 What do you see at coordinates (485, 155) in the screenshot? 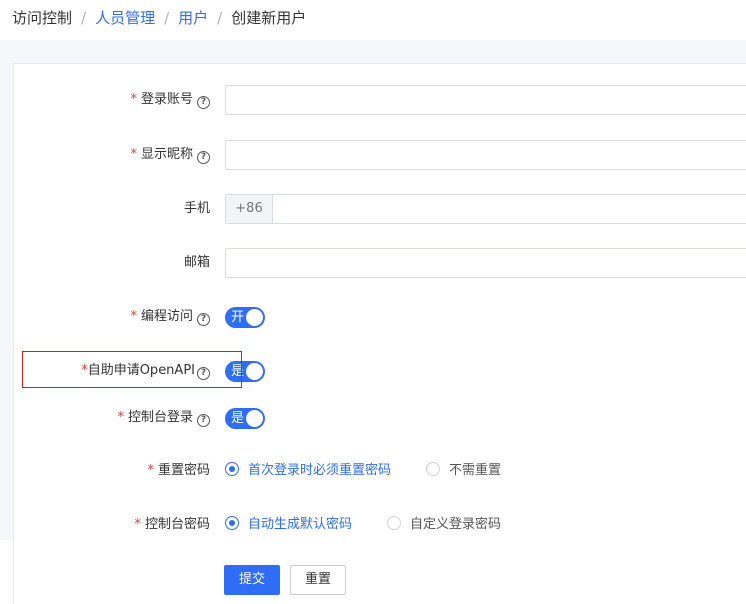
I see `display-name-input` at bounding box center [485, 155].